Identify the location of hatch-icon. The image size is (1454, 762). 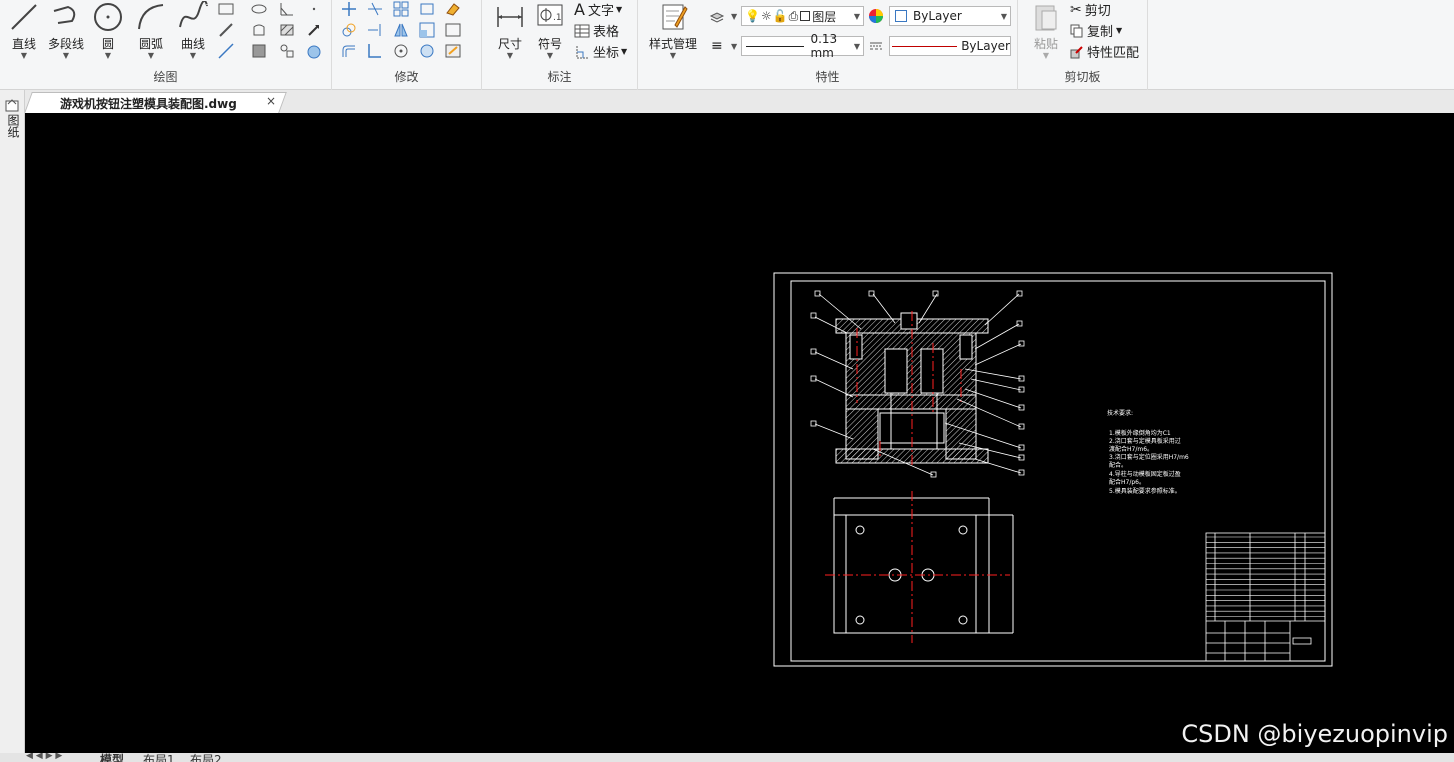
(287, 30).